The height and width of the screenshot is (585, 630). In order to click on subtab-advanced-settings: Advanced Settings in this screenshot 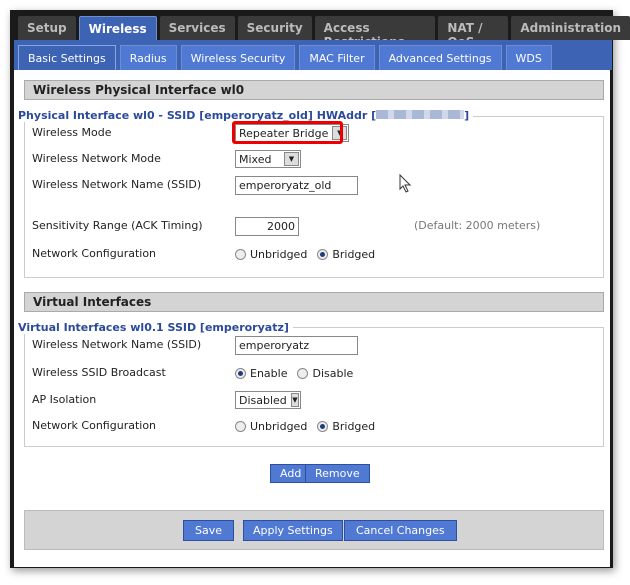, I will do `click(440, 57)`.